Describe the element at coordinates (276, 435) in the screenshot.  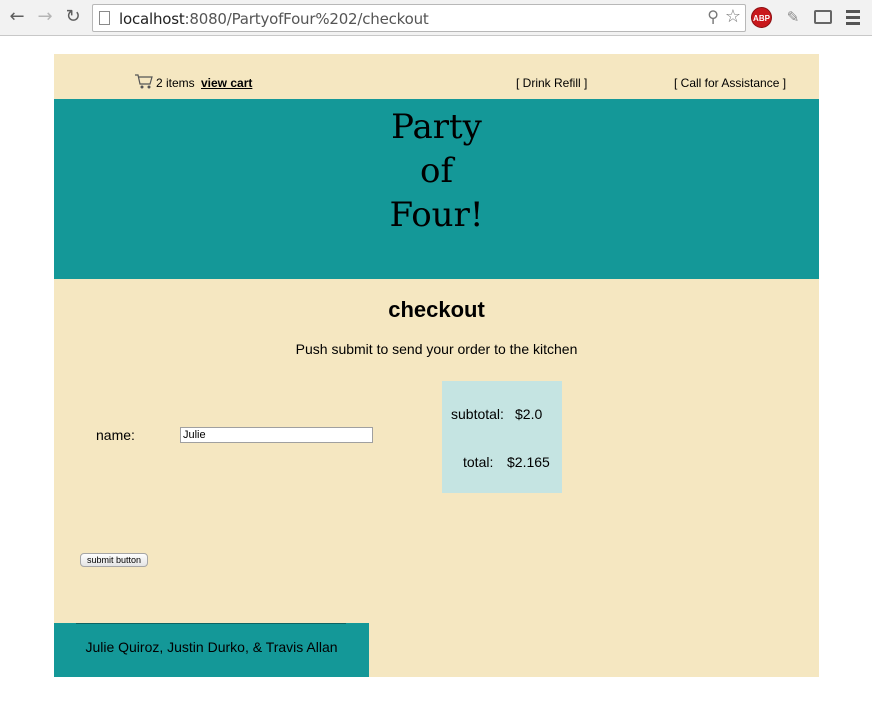
I see `name-field` at that location.